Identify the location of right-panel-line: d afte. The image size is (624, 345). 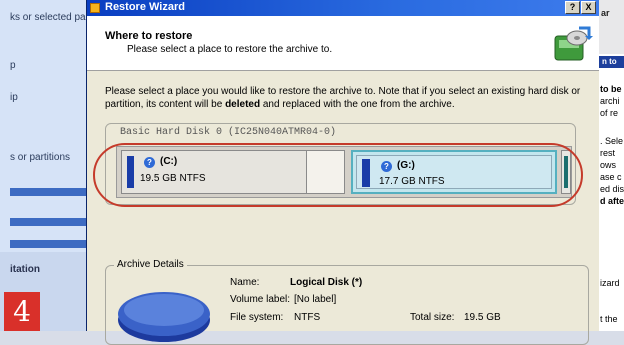
(612, 201).